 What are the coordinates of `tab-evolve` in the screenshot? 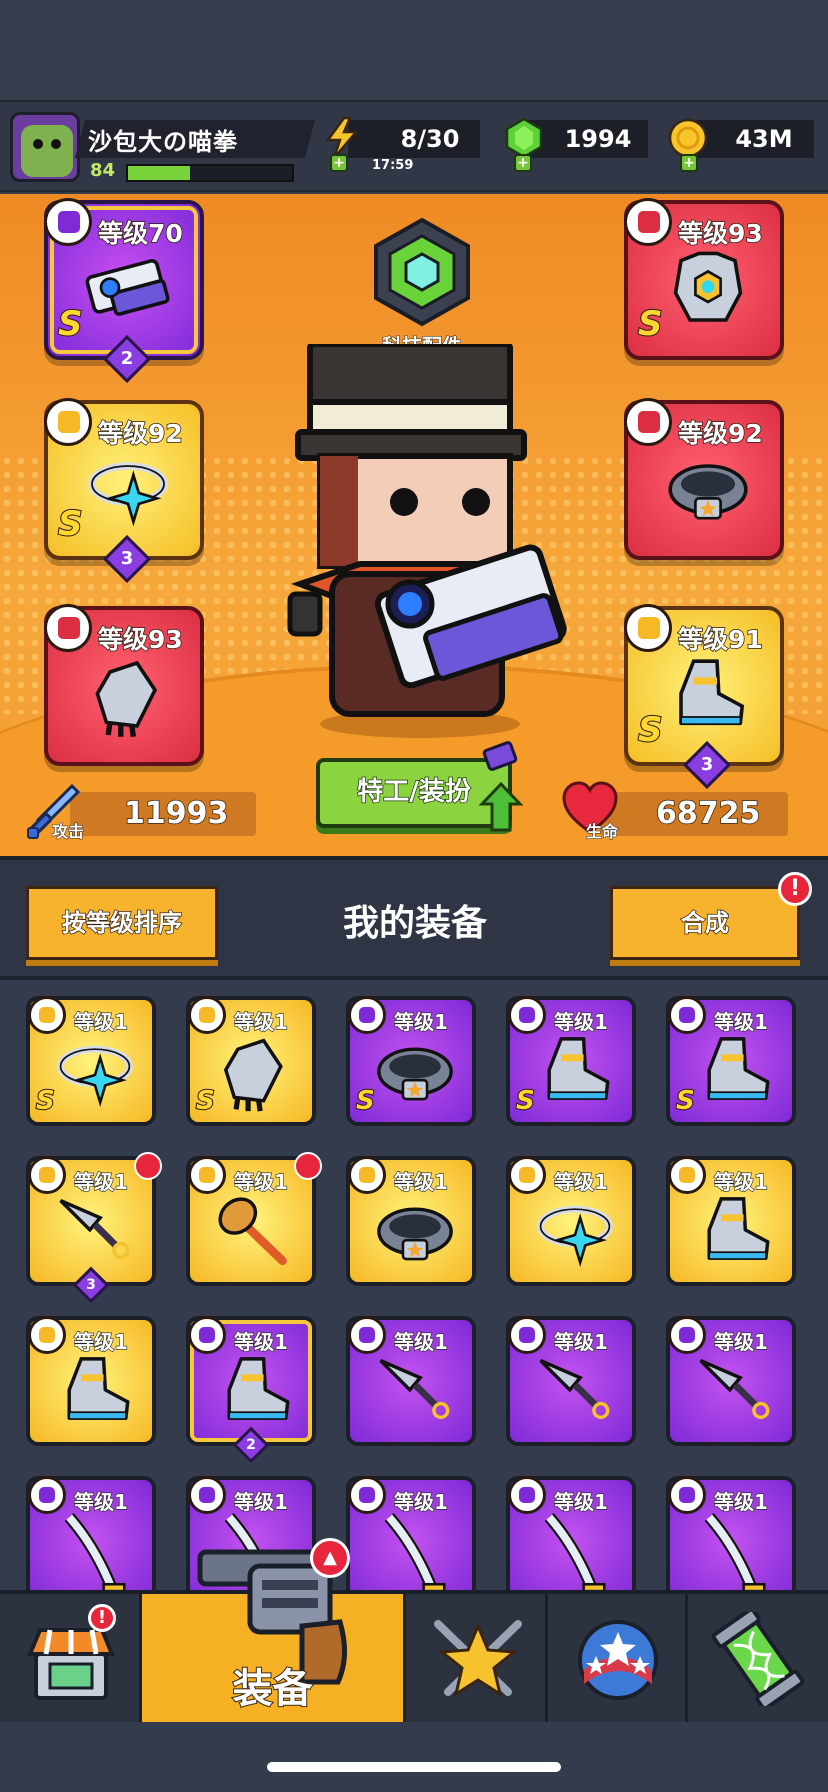 It's located at (758, 1658).